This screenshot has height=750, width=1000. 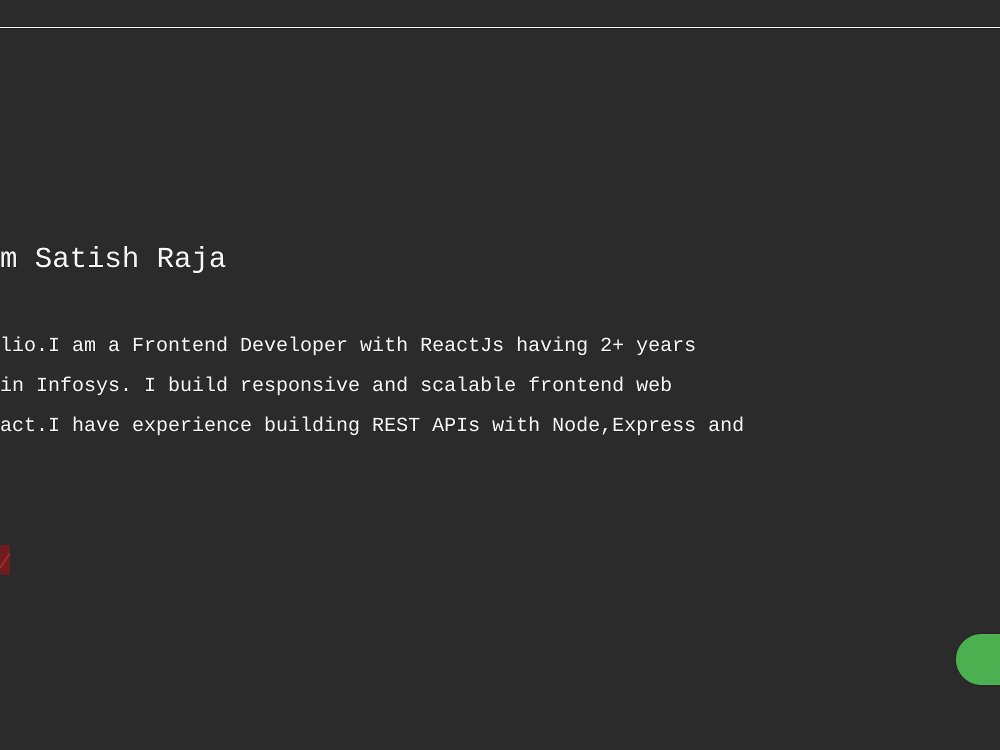 What do you see at coordinates (113, 259) in the screenshot?
I see `hero-heading: m Satish Raja` at bounding box center [113, 259].